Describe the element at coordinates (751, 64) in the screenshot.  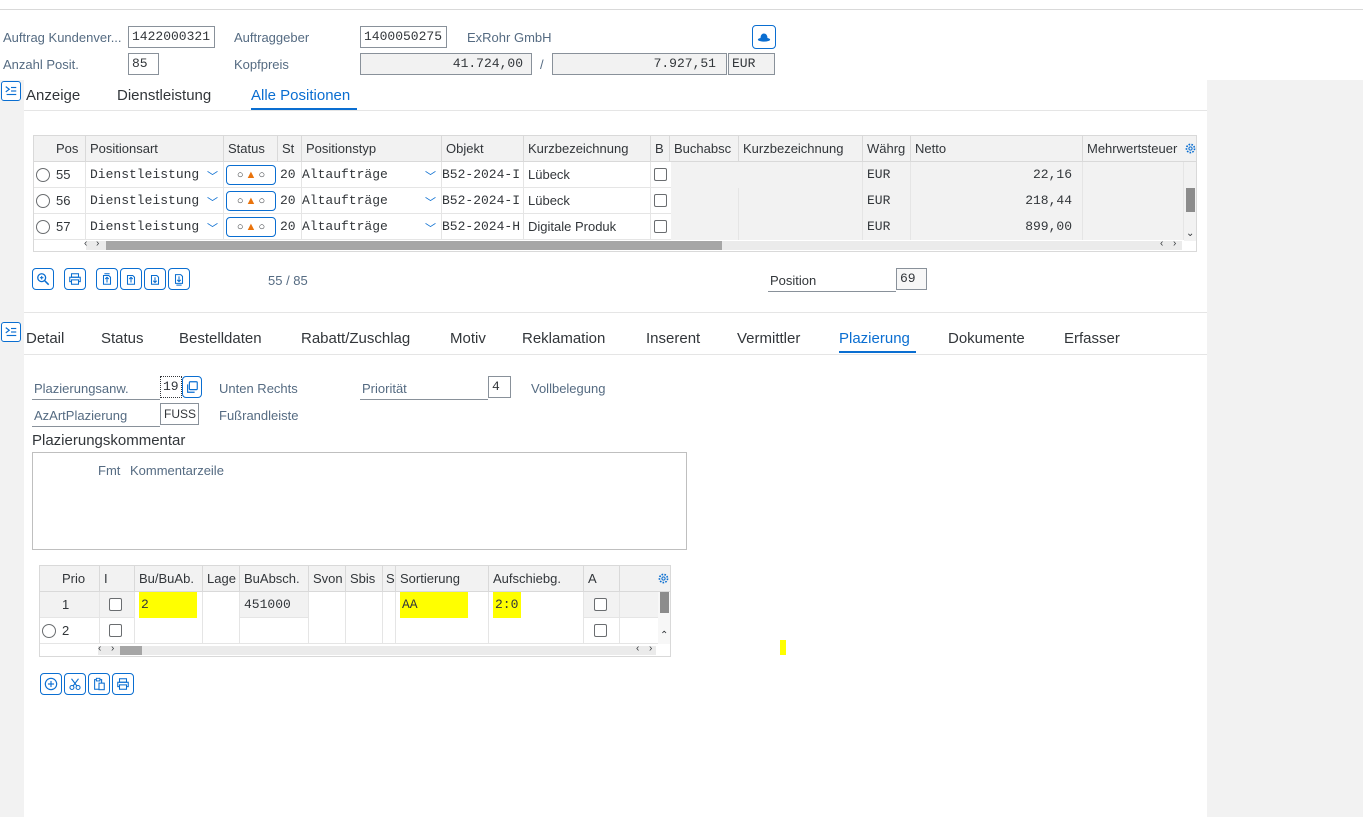
I see `currency-field: EUR` at that location.